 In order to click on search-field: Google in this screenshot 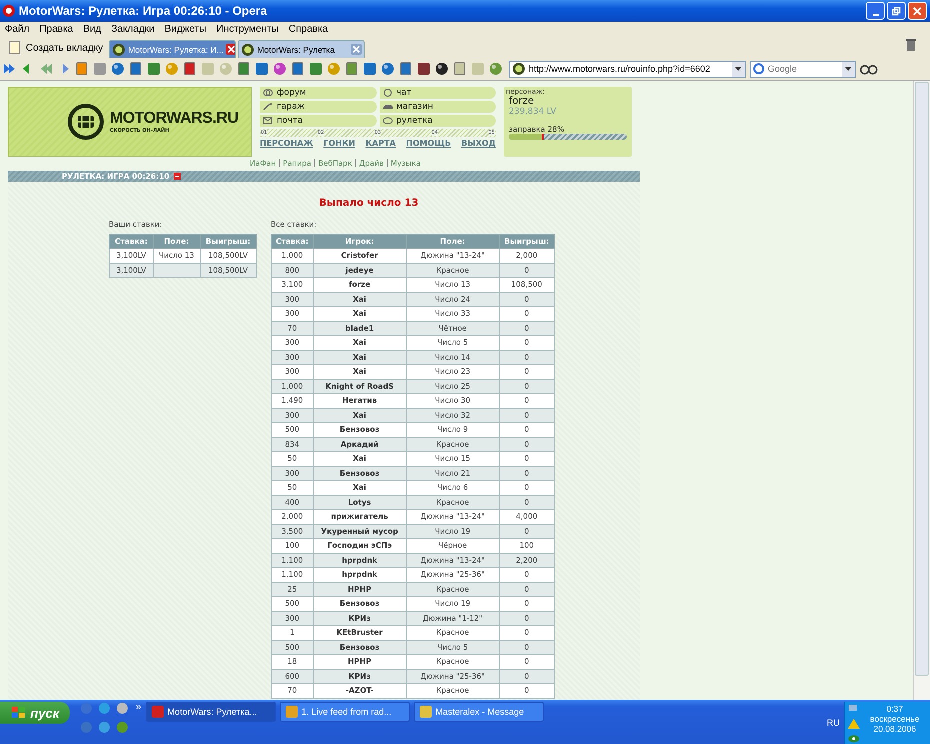, I will do `click(803, 69)`.